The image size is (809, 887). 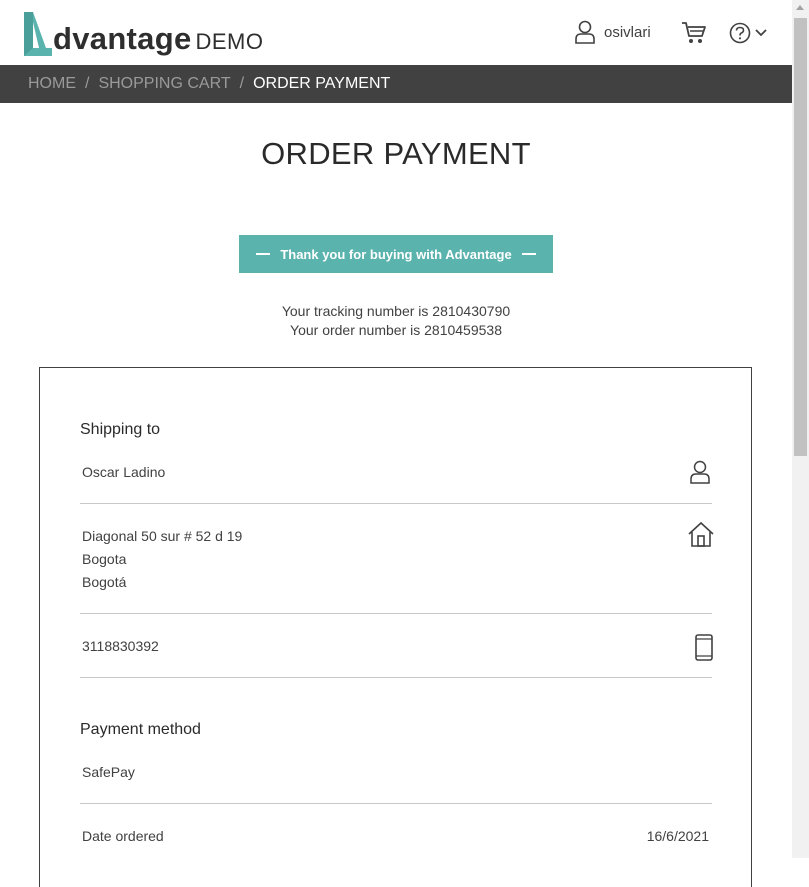 What do you see at coordinates (120, 646) in the screenshot?
I see `shipping-phone: 3118830392` at bounding box center [120, 646].